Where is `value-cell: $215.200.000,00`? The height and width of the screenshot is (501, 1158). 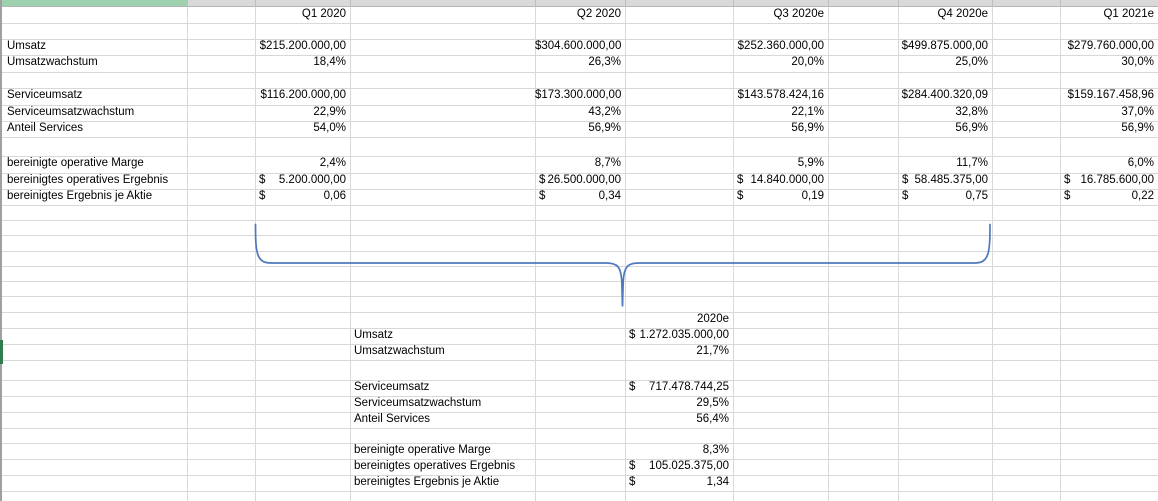
value-cell: $215.200.000,00 is located at coordinates (302, 47).